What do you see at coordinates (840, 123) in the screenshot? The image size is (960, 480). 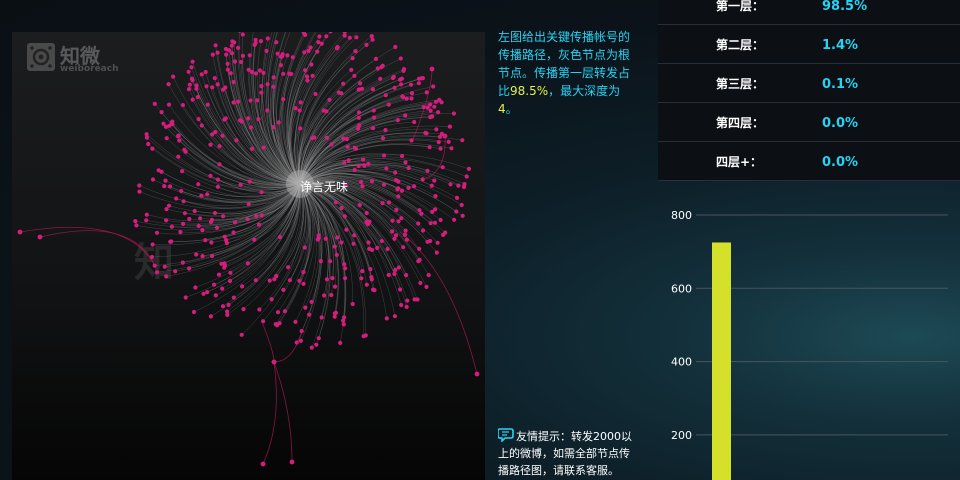 I see `stat-value: 0.0%` at bounding box center [840, 123].